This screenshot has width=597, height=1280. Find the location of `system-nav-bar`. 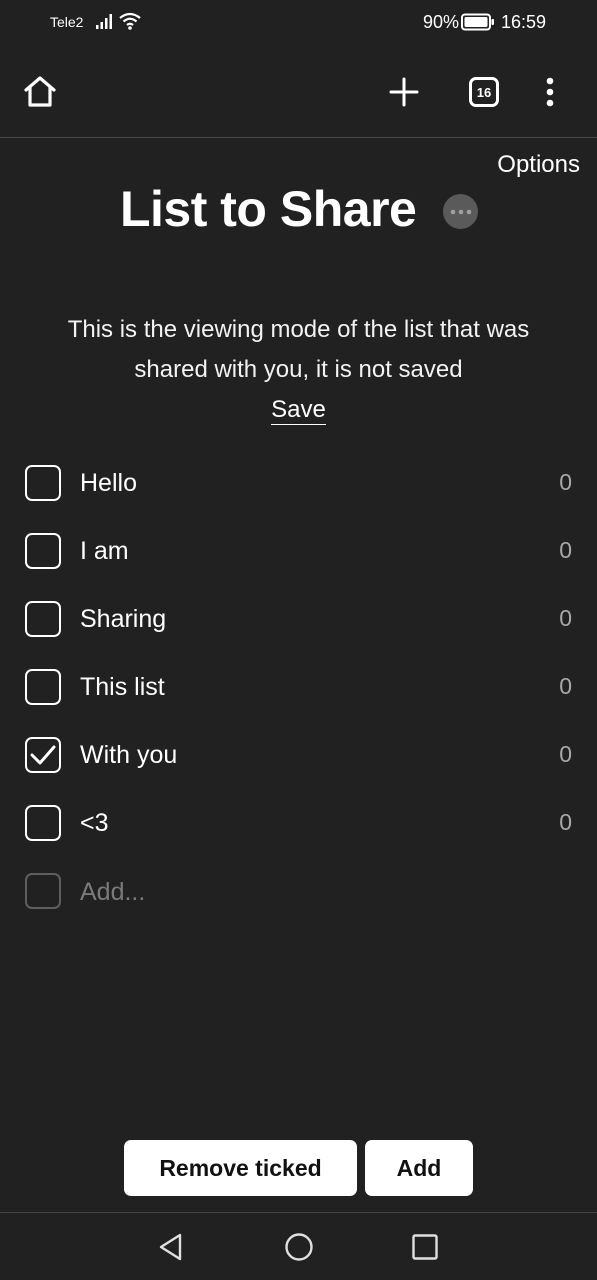

system-nav-bar is located at coordinates (298, 1246).